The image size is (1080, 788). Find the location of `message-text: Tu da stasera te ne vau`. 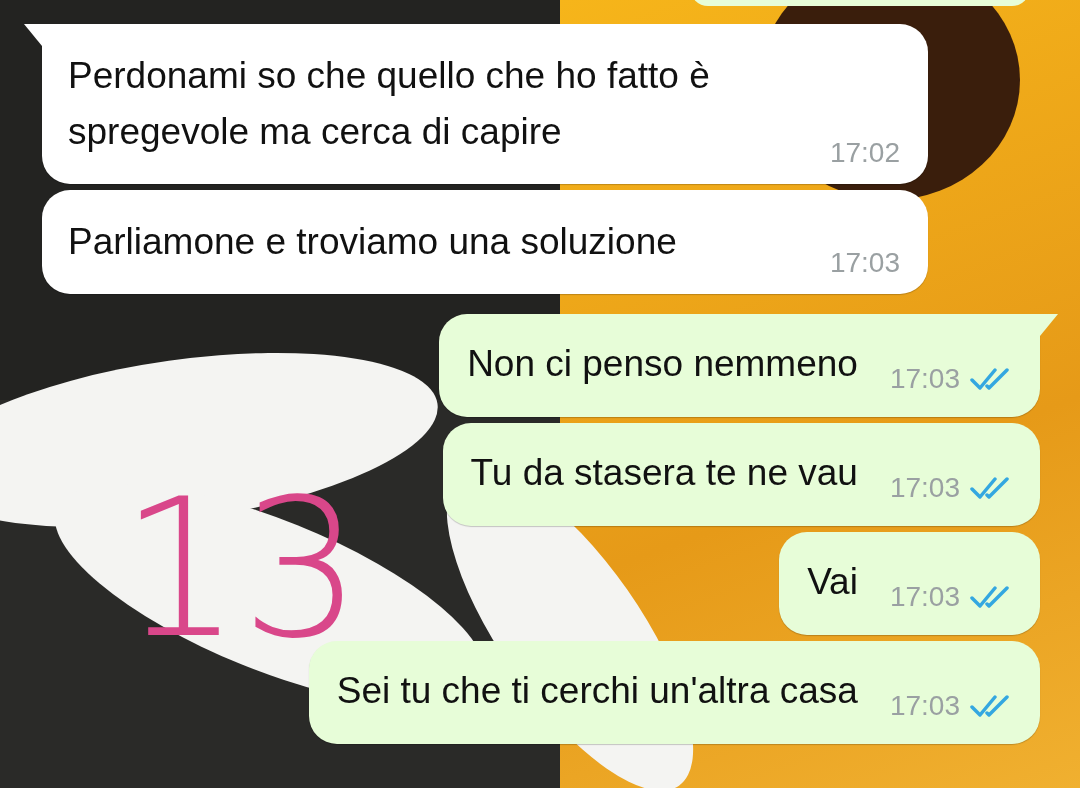

message-text: Tu da stasera te ne vau is located at coordinates (664, 473).